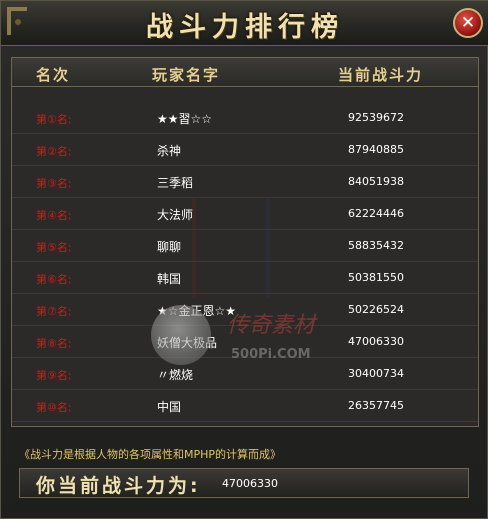  What do you see at coordinates (376, 213) in the screenshot?
I see `power-value: 62224446` at bounding box center [376, 213].